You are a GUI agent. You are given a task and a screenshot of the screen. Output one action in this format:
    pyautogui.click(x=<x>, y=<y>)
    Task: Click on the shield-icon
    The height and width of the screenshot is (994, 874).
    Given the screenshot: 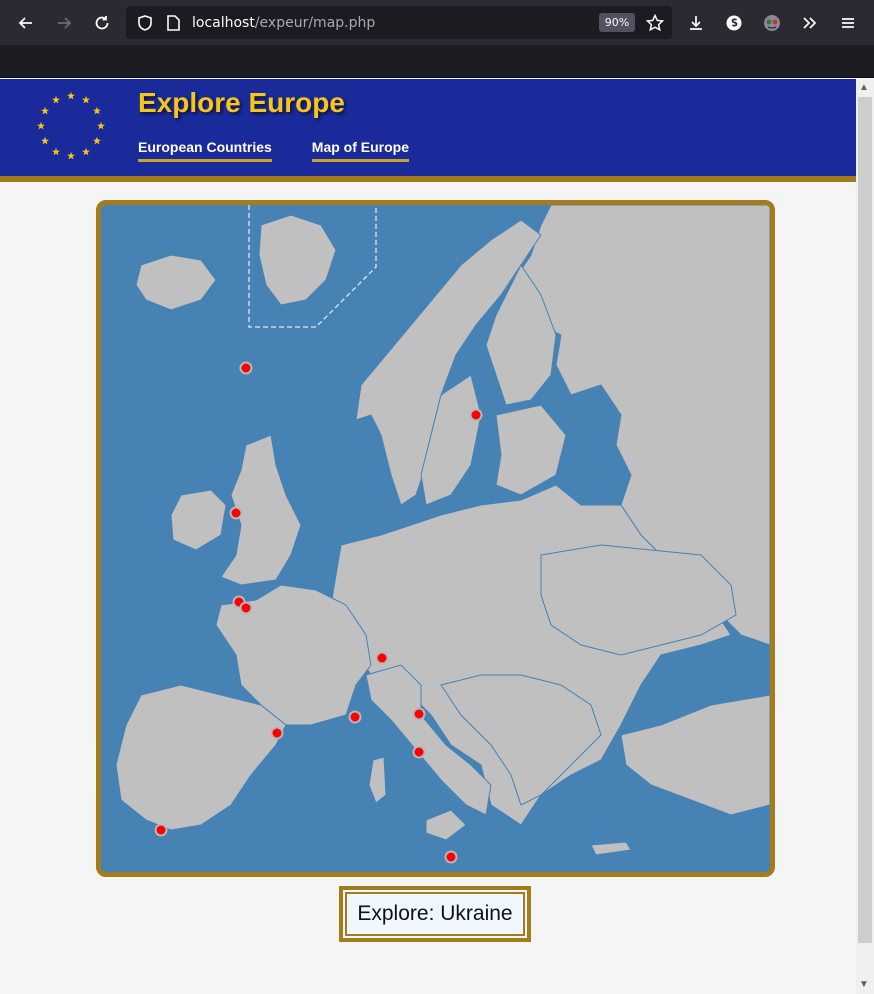 What is the action you would take?
    pyautogui.click(x=145, y=23)
    